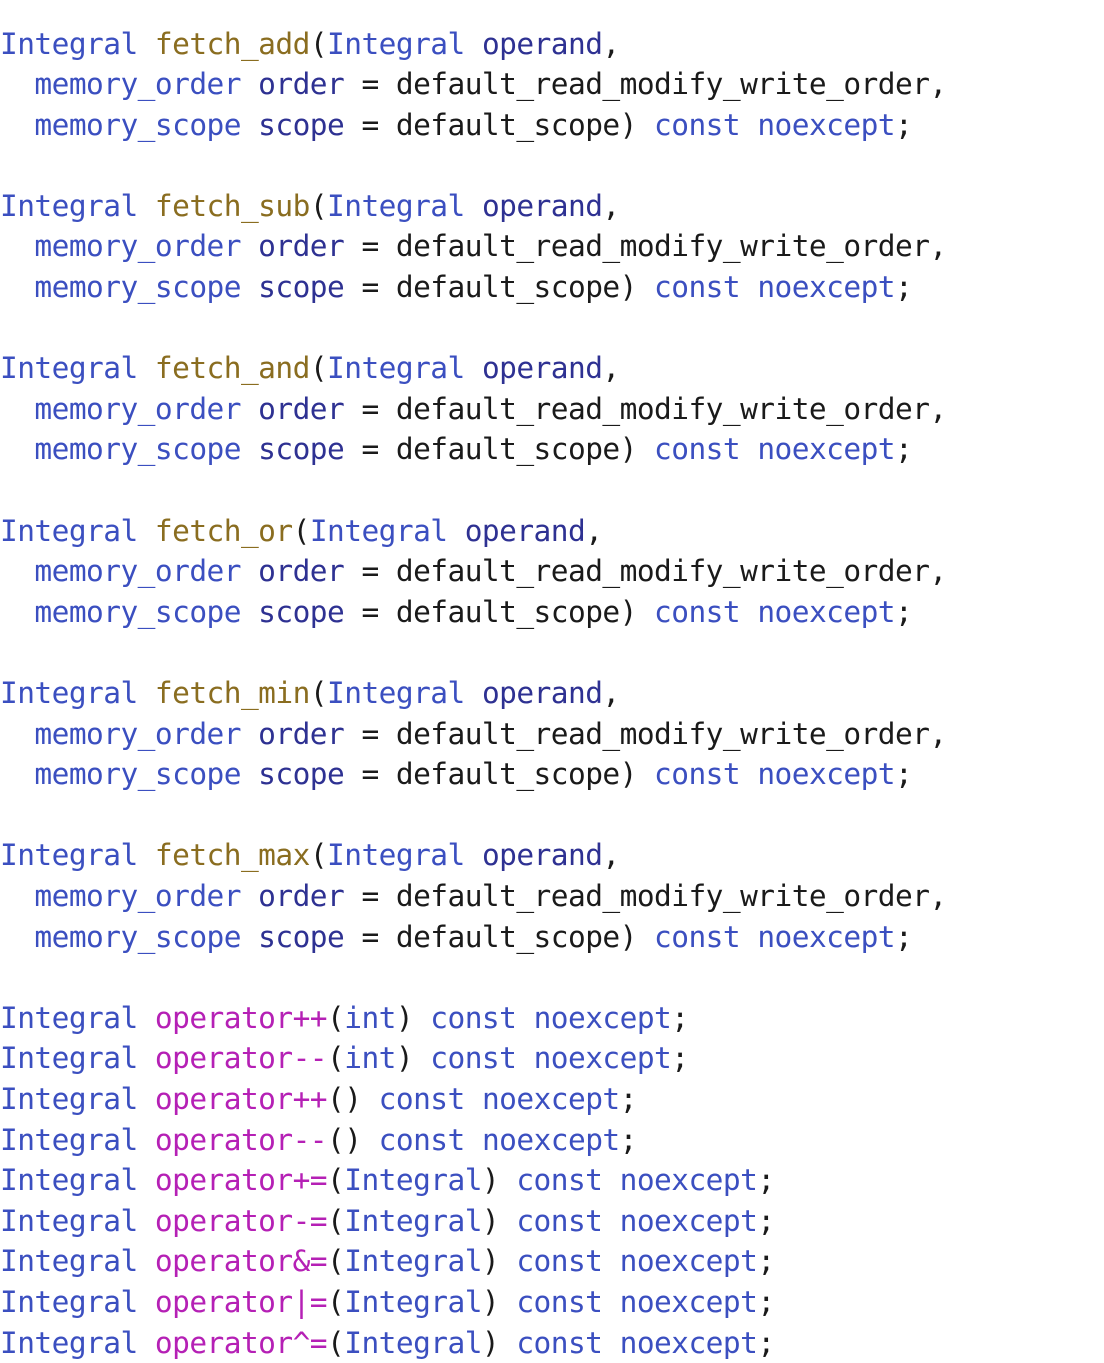  Describe the element at coordinates (370, 1058) in the screenshot. I see `code-token: int` at that location.